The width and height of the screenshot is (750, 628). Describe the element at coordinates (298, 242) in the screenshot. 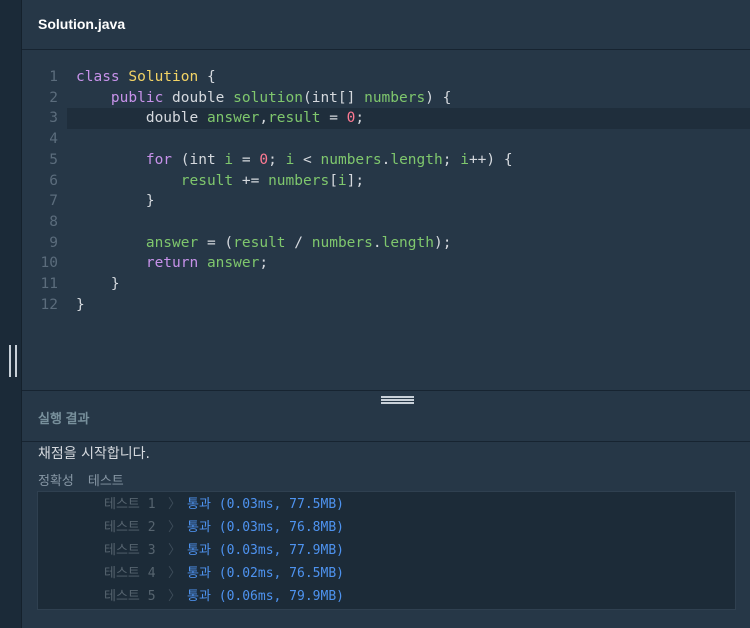

I see `code-token: /` at that location.